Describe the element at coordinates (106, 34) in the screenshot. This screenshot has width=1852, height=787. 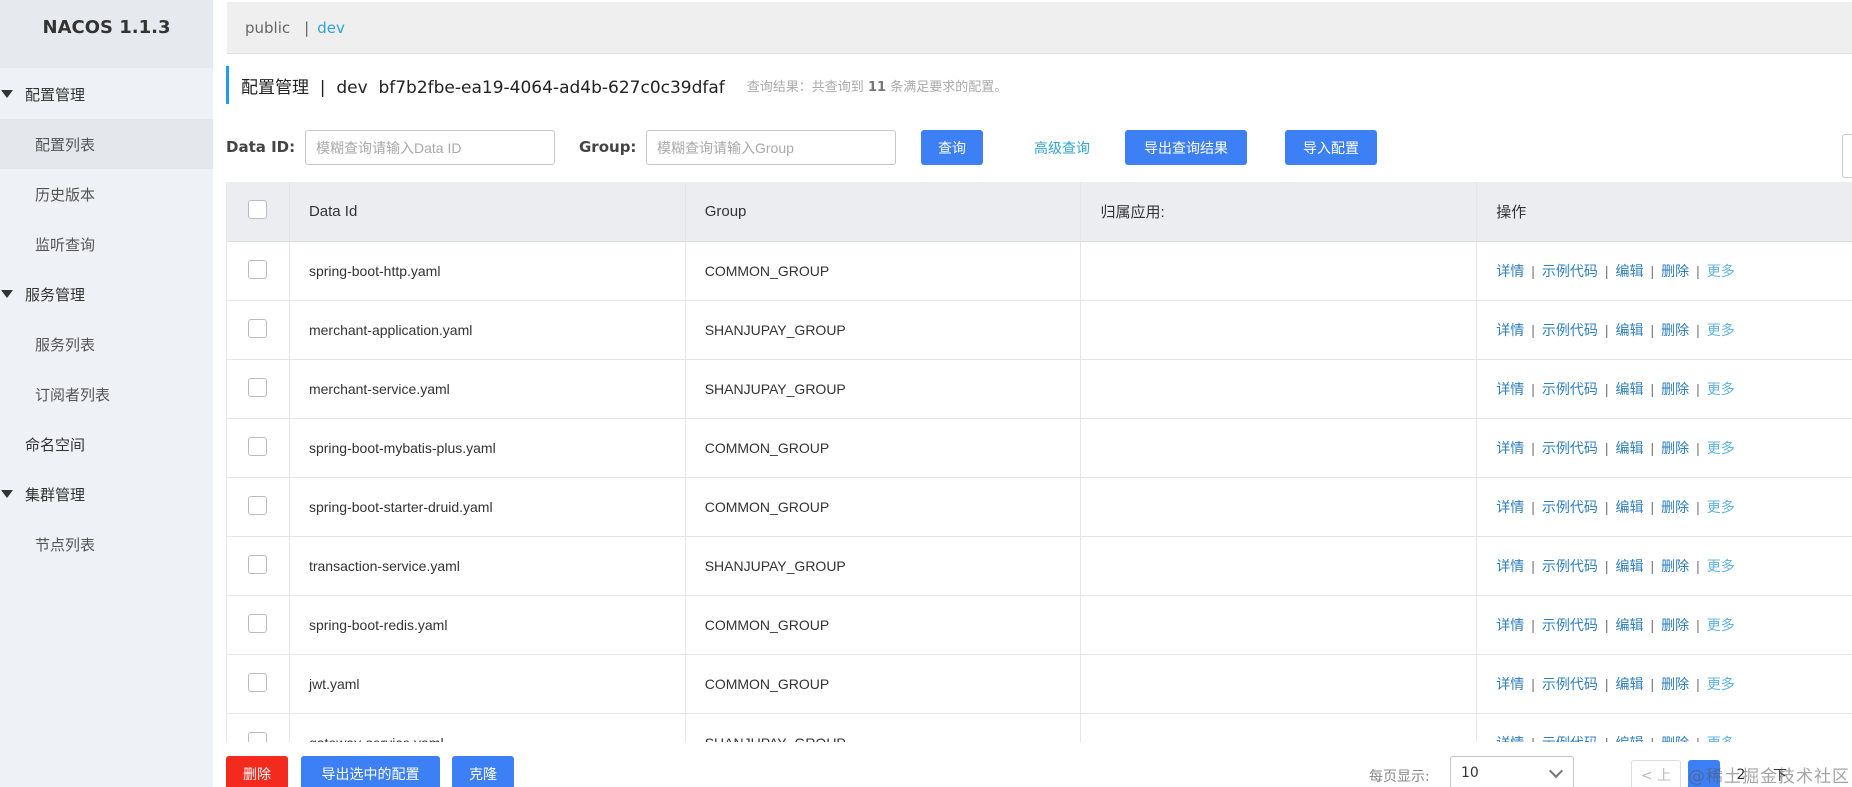
I see `brand-logo: NACOS 1.1.3` at that location.